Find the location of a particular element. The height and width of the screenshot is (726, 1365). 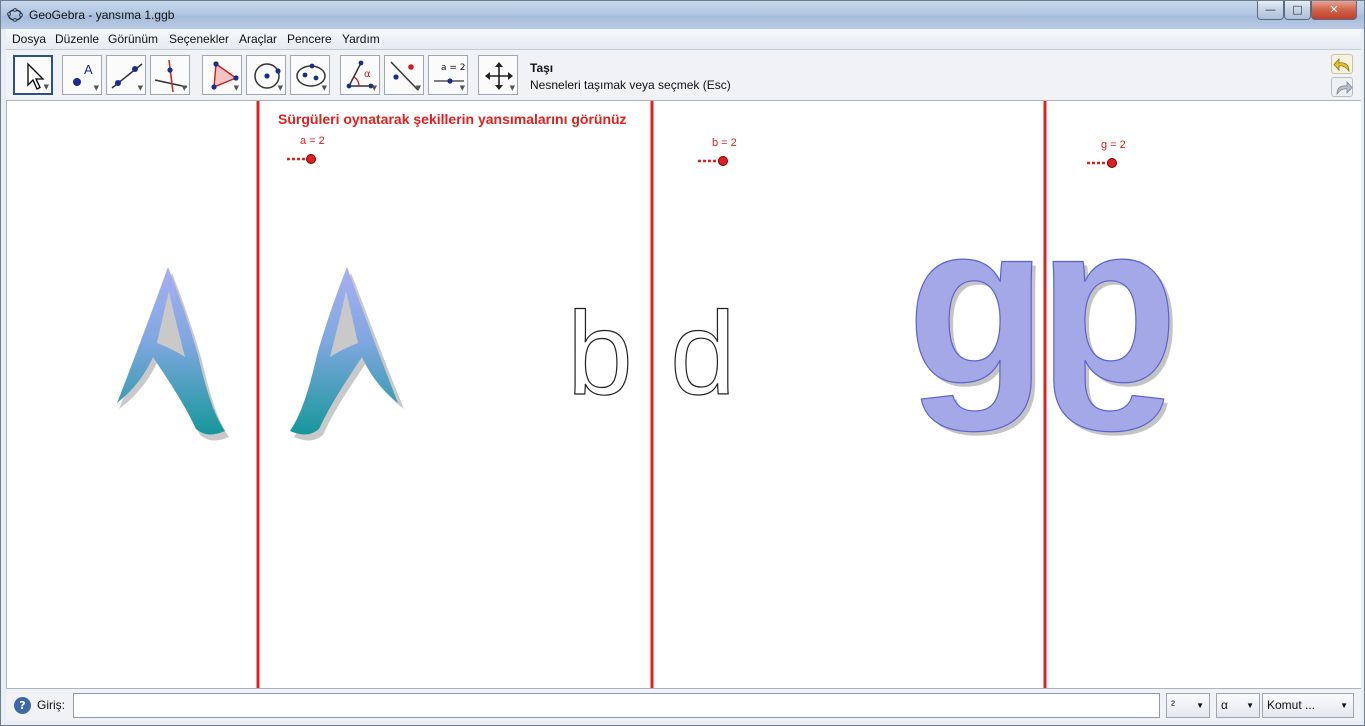

letter-g-image: g is located at coordinates (977, 303).